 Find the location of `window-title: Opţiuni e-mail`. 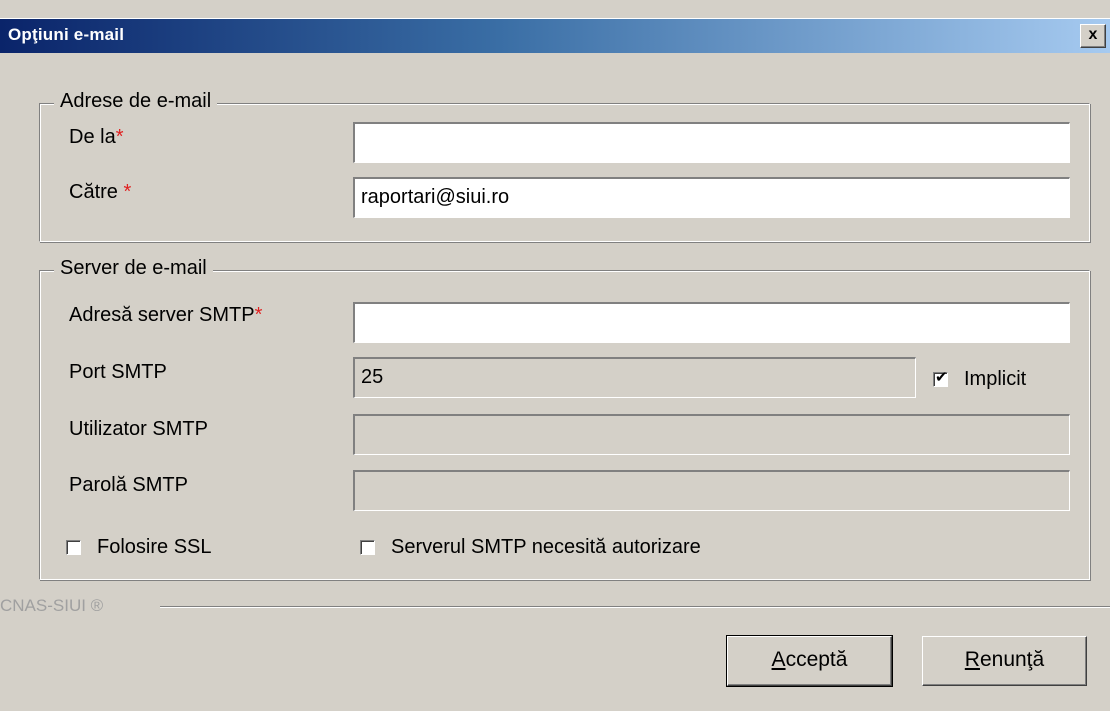

window-title: Opţiuni e-mail is located at coordinates (66, 34).